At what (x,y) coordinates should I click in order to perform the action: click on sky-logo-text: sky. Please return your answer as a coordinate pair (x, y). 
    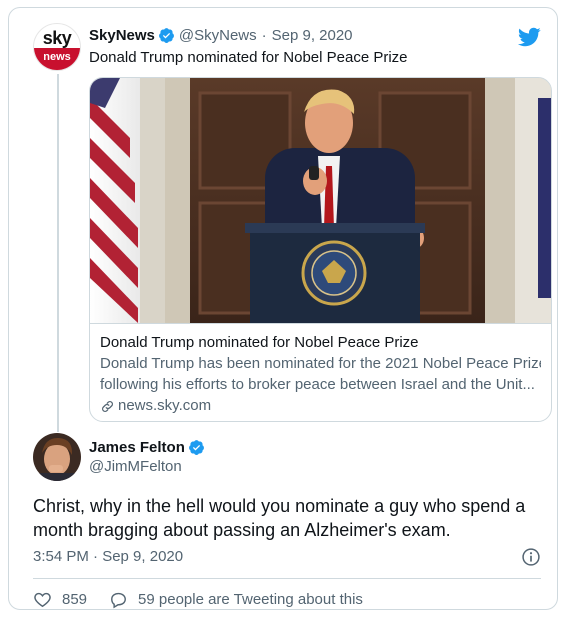
    Looking at the image, I should click on (57, 38).